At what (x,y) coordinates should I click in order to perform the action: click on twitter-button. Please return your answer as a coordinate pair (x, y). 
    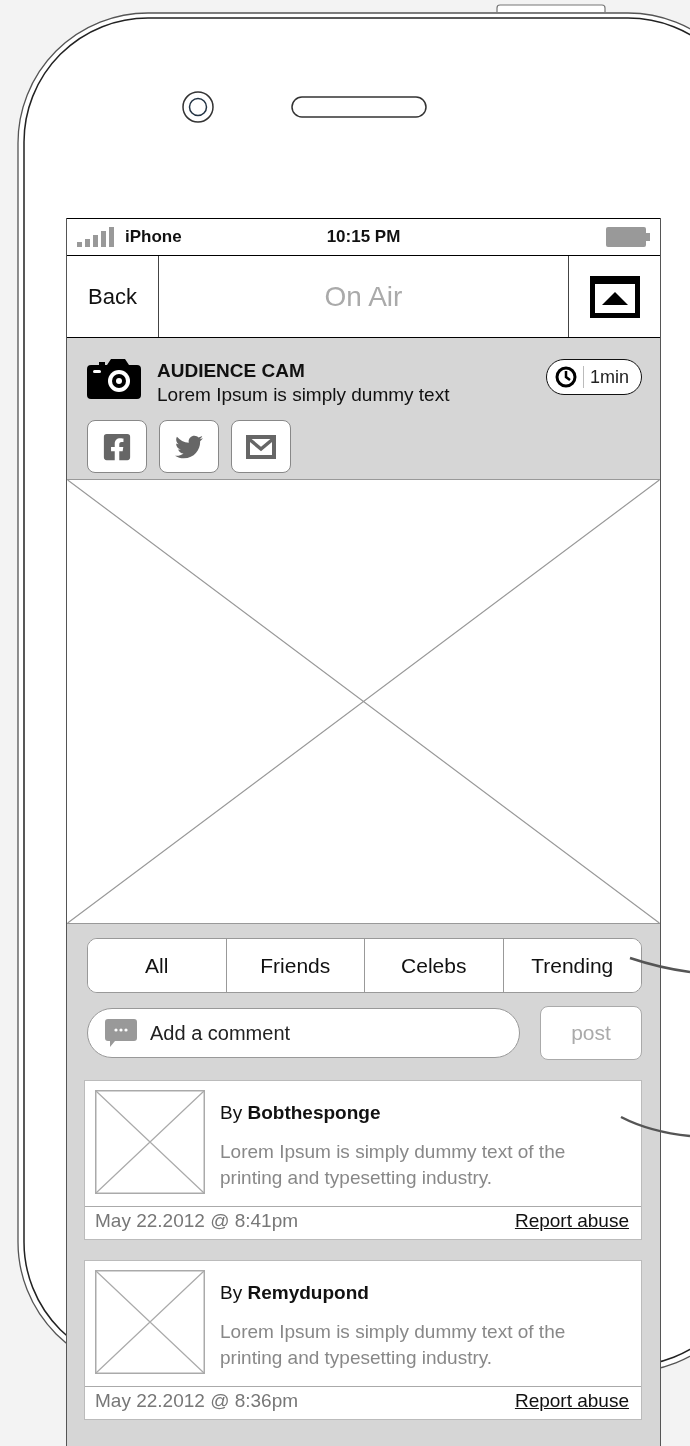
    Looking at the image, I should click on (189, 446).